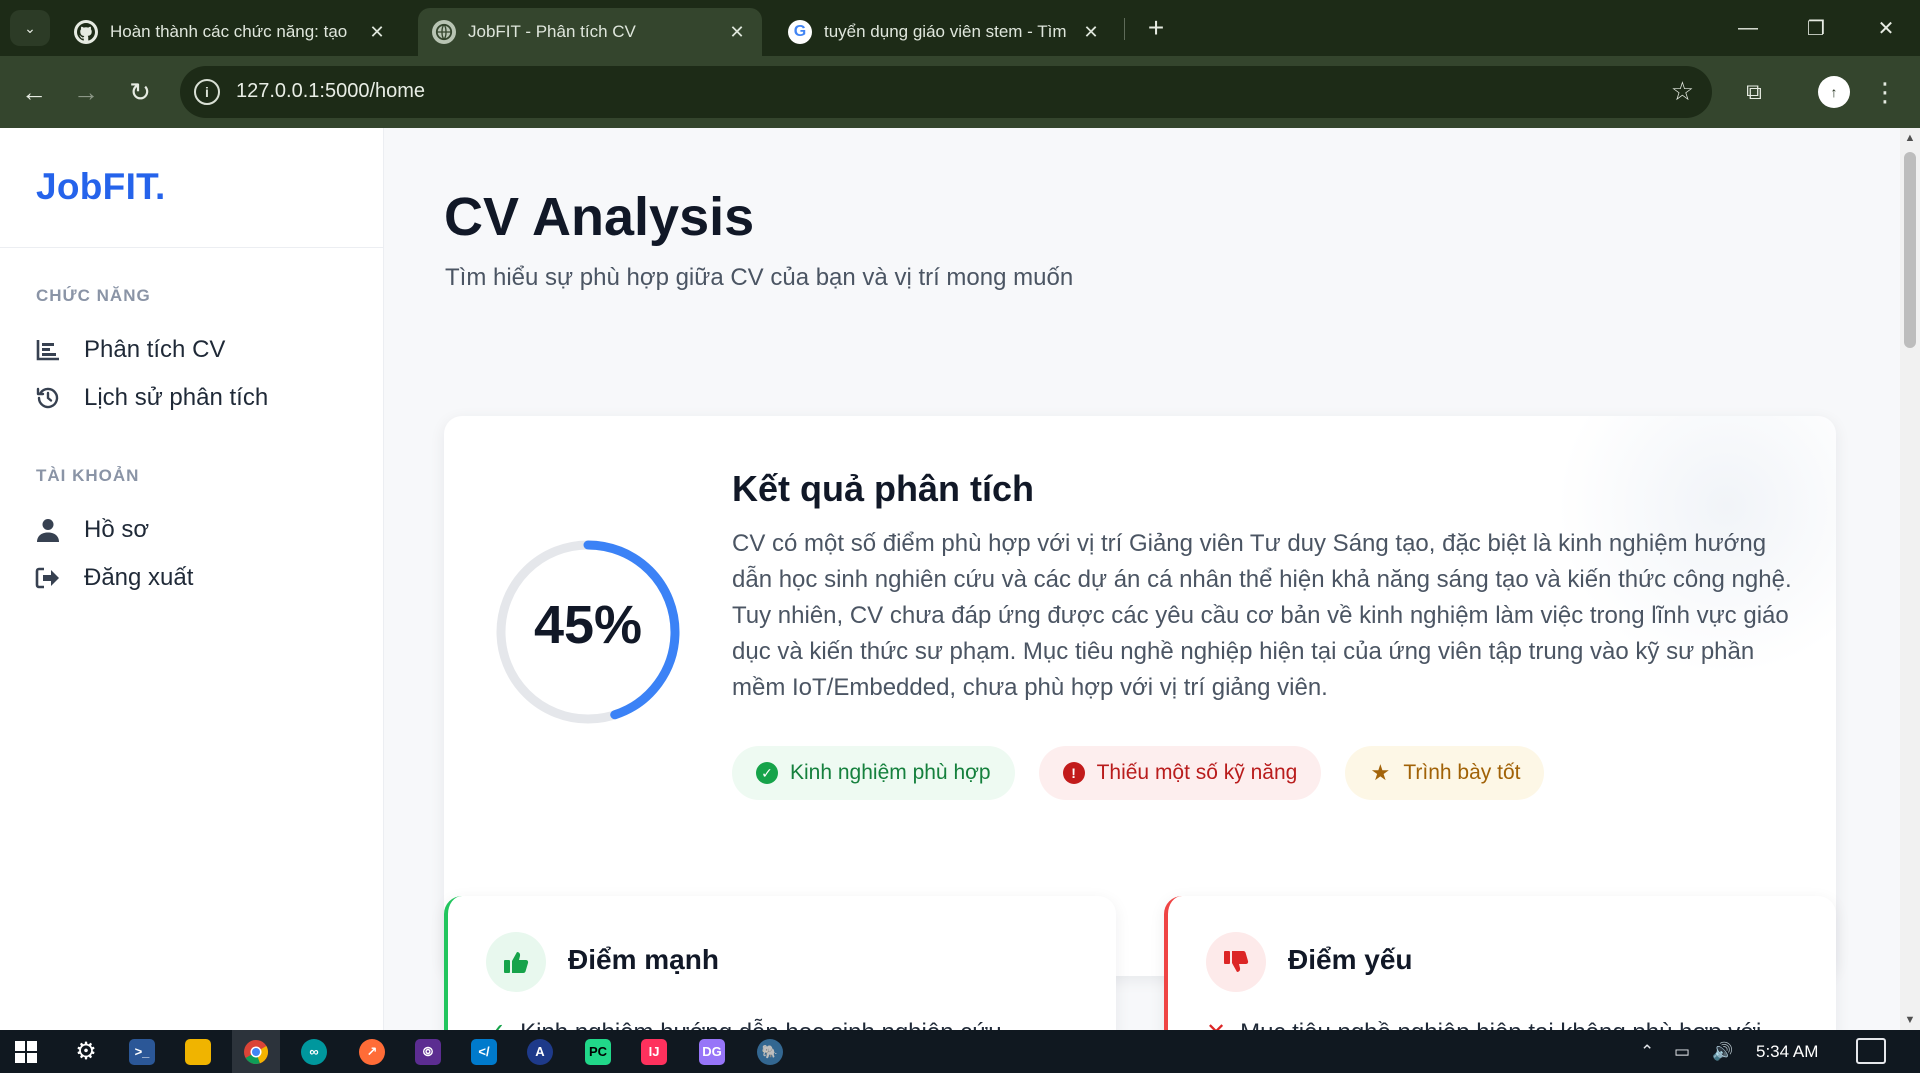 This screenshot has width=1920, height=1073. Describe the element at coordinates (142, 1051) in the screenshot. I see `powershell-icon: >_` at that location.